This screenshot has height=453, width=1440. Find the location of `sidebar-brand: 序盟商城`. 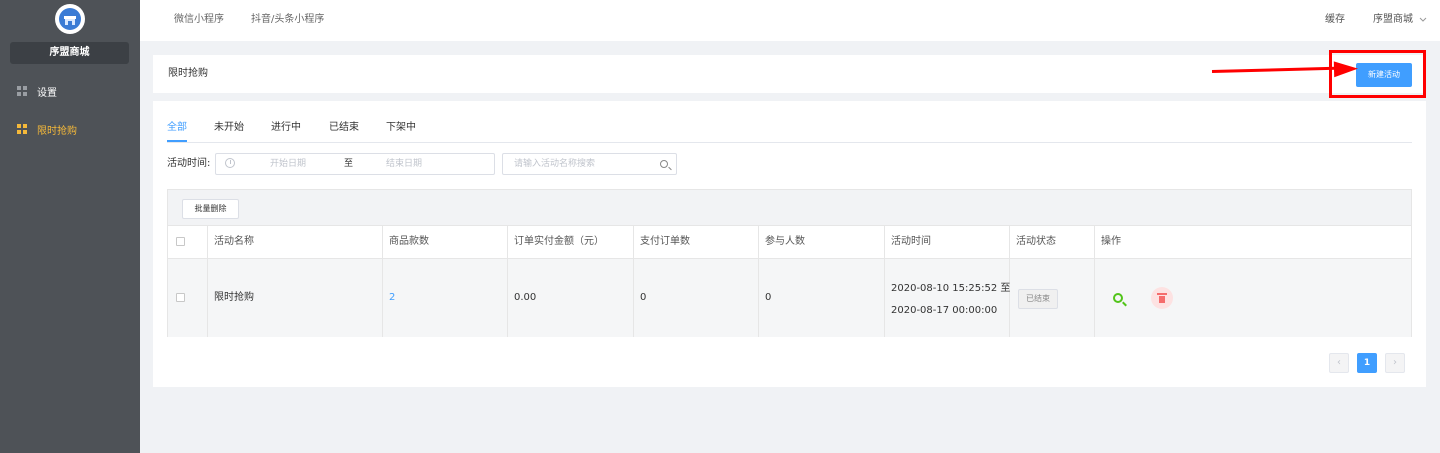

sidebar-brand: 序盟商城 is located at coordinates (70, 36).